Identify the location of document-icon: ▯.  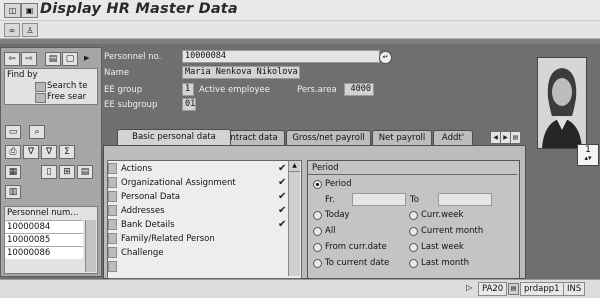
(49, 172).